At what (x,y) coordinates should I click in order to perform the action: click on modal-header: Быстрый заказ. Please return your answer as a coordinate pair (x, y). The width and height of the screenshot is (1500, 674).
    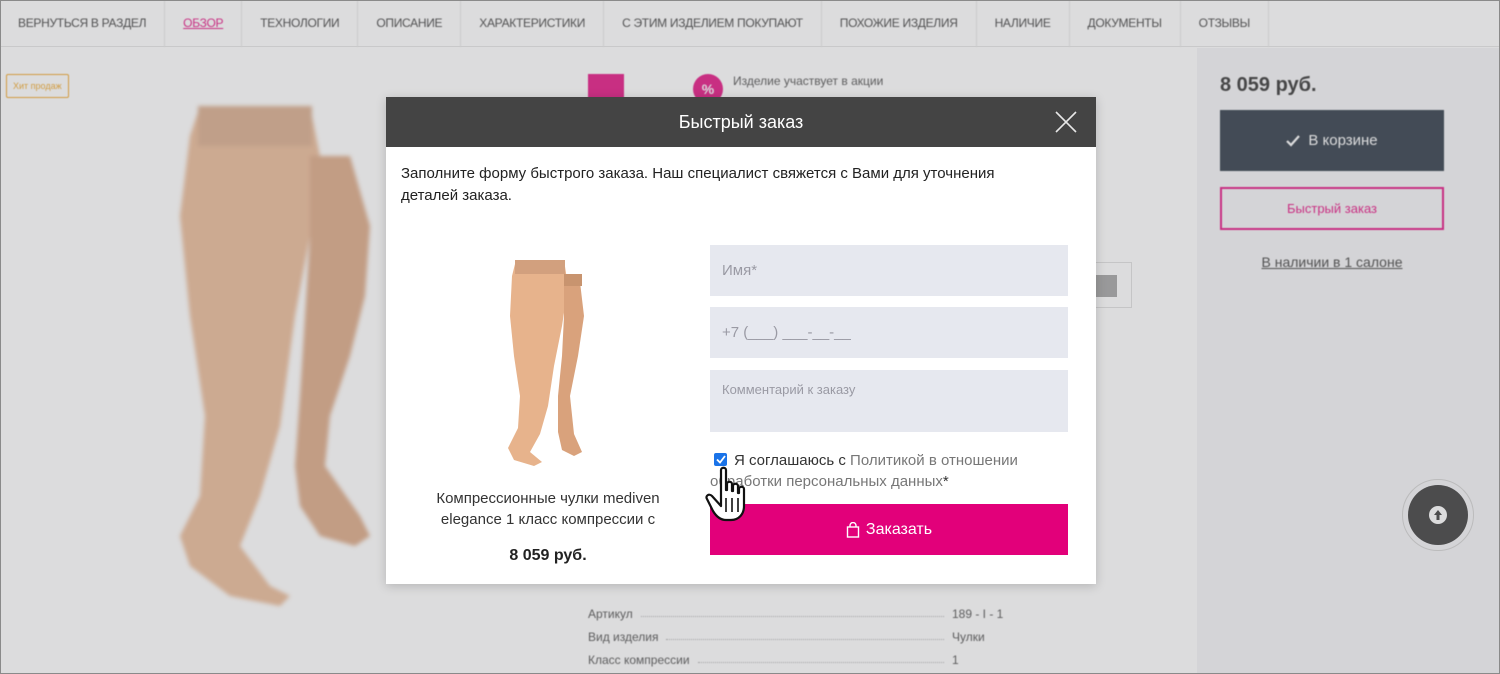
    Looking at the image, I should click on (741, 122).